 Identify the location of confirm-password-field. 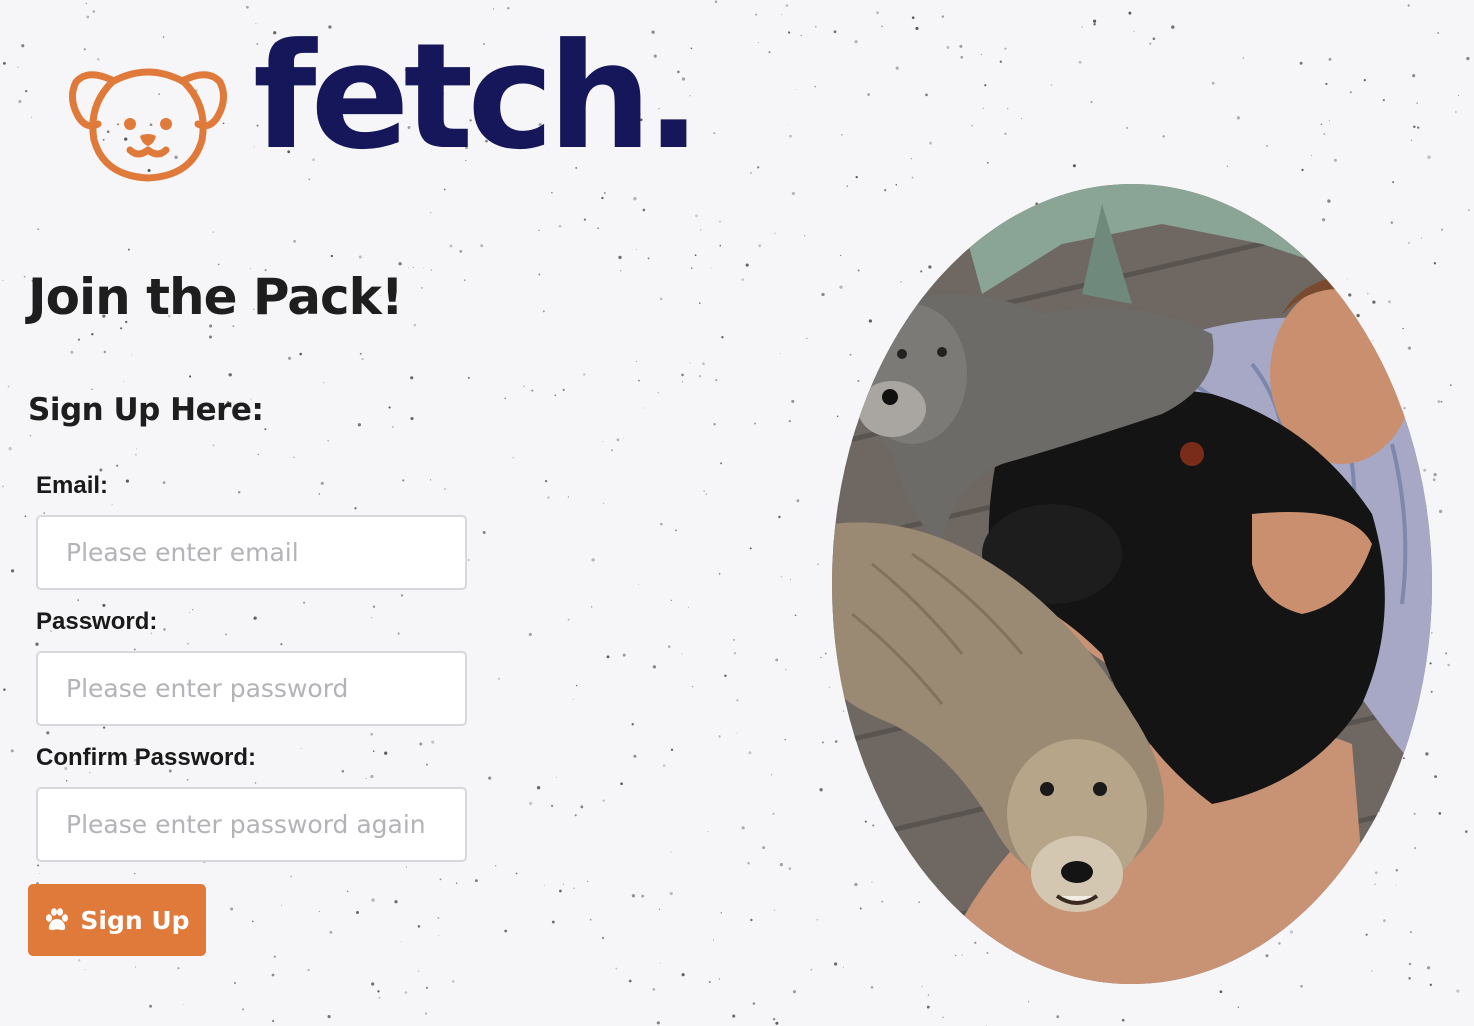
(251, 824).